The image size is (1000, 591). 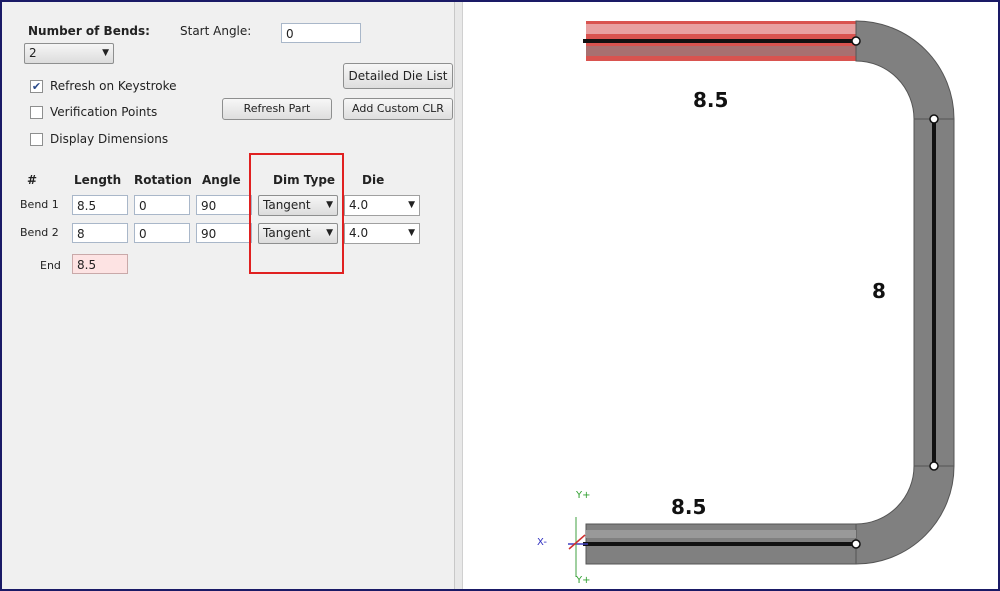 What do you see at coordinates (905, 515) in the screenshot?
I see `lower-bend` at bounding box center [905, 515].